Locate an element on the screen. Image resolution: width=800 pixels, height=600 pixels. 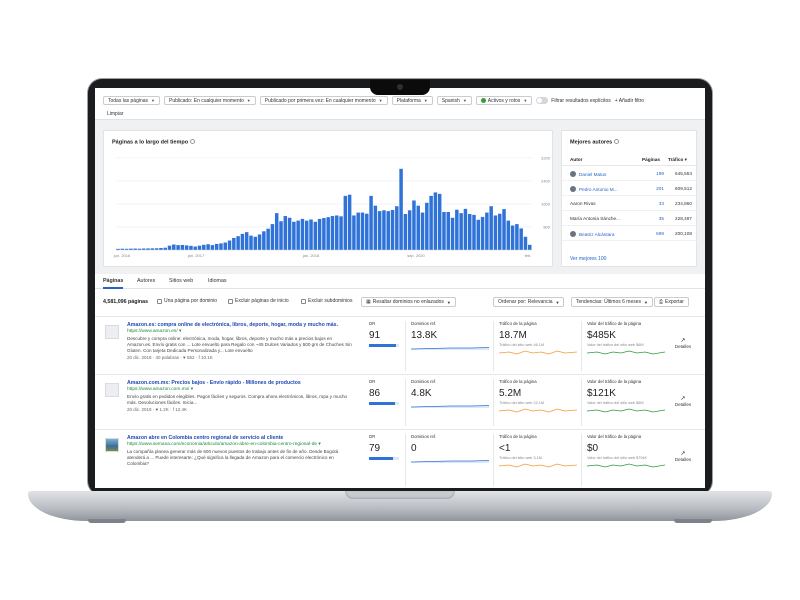
exclude-home-checkbox: Excluir páginas de inicio is located at coordinates (258, 301).